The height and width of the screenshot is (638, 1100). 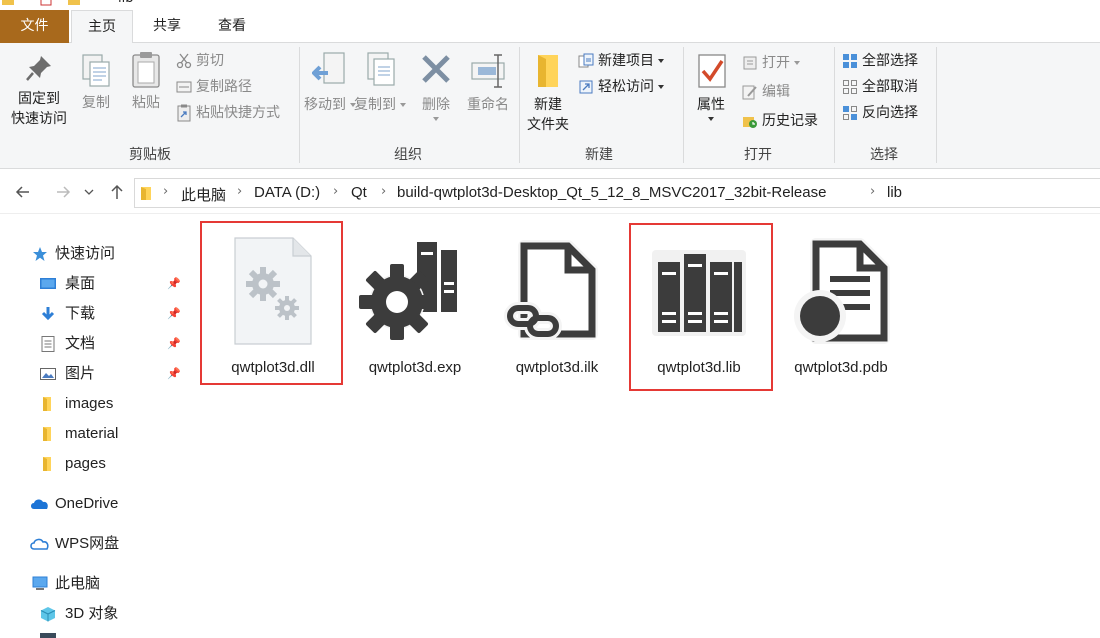 What do you see at coordinates (92, 613) in the screenshot?
I see `nav-label: 3D 对象` at bounding box center [92, 613].